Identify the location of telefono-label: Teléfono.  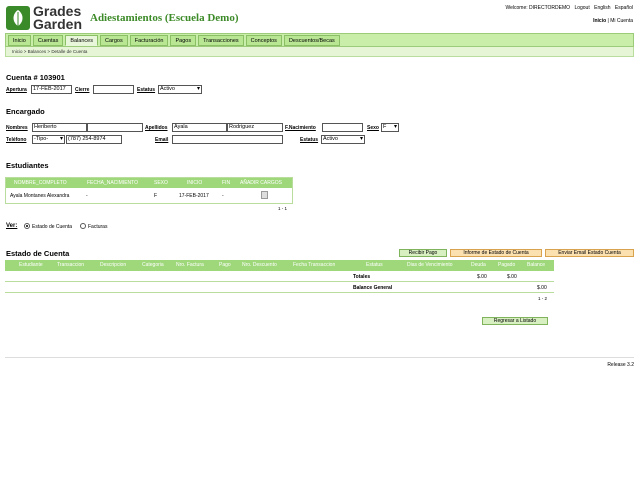
(16, 140).